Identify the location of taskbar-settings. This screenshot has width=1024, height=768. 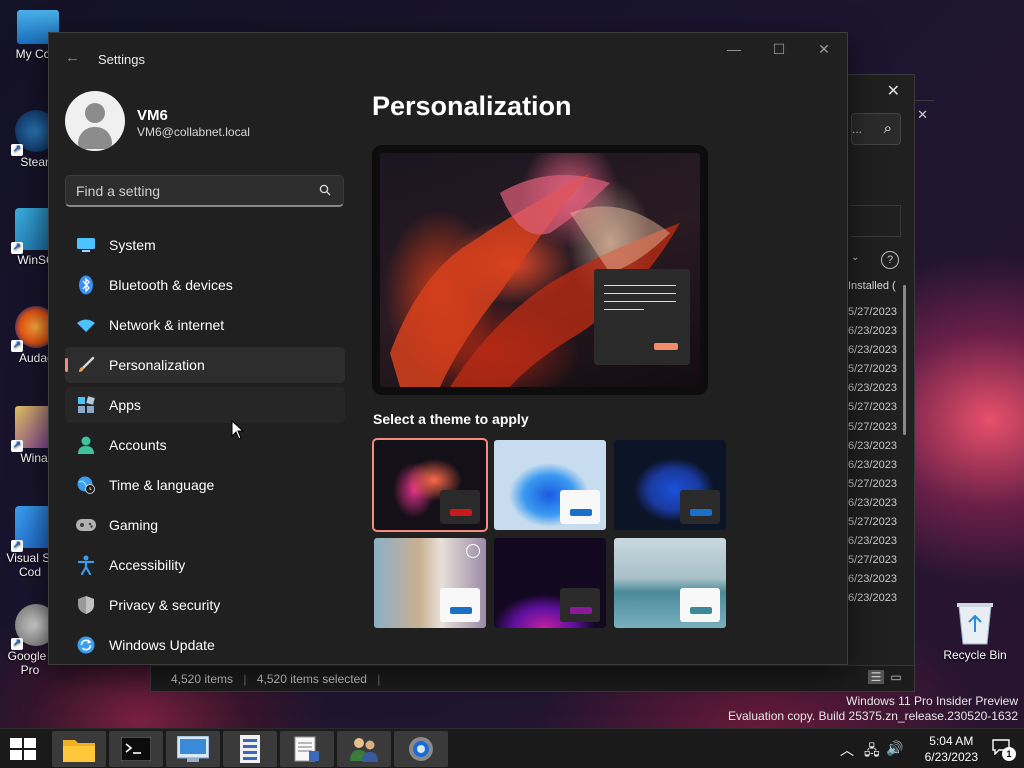
(421, 749).